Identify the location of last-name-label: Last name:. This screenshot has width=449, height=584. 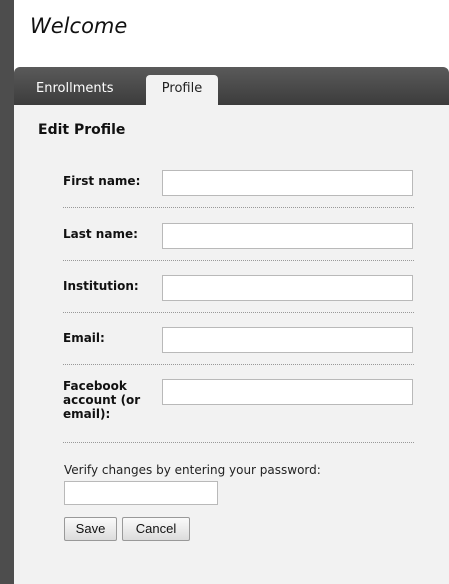
(100, 234).